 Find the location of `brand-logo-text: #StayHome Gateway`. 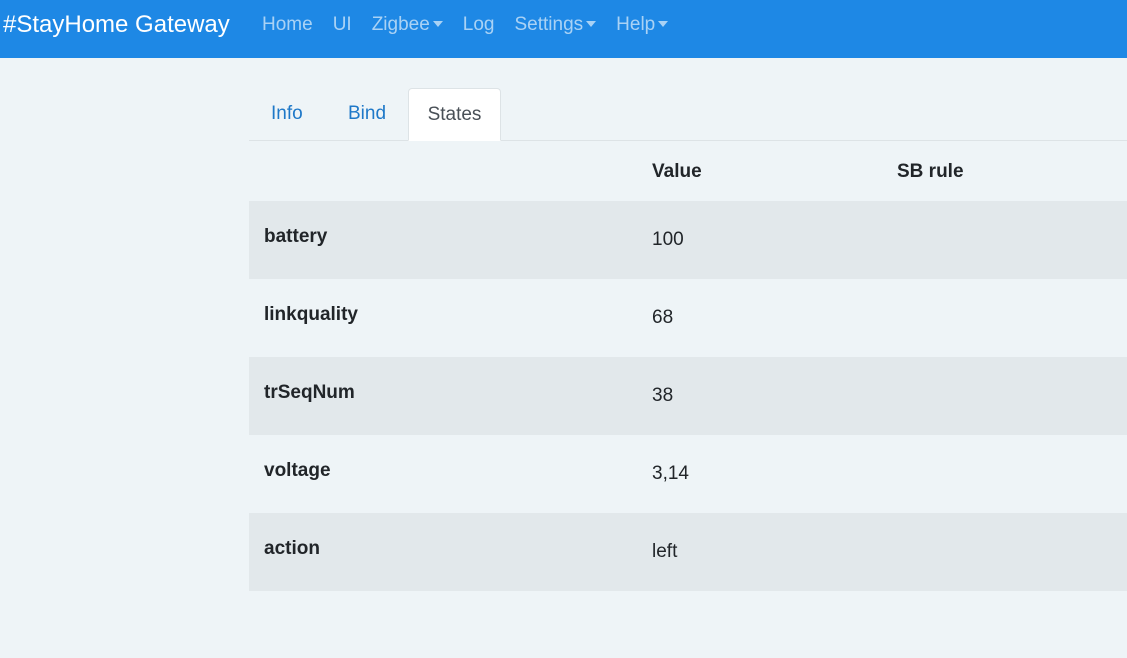

brand-logo-text: #StayHome Gateway is located at coordinates (116, 25).